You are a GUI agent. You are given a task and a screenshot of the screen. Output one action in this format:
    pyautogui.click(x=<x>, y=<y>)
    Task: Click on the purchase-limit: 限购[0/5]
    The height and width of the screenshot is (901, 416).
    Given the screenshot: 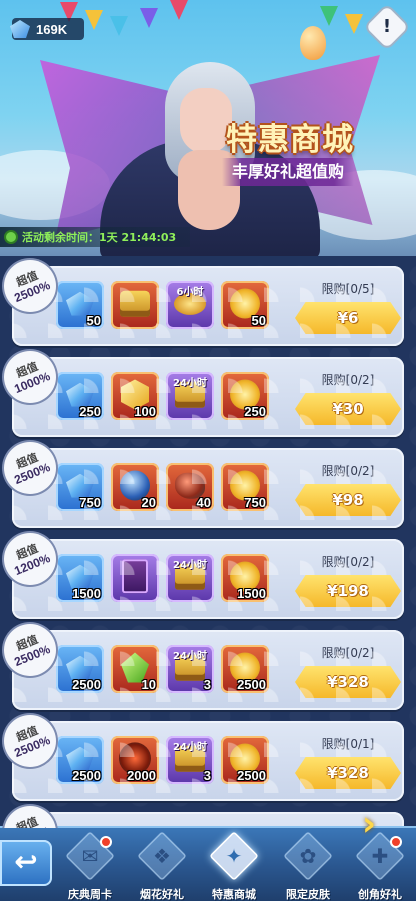 What is the action you would take?
    pyautogui.click(x=348, y=289)
    